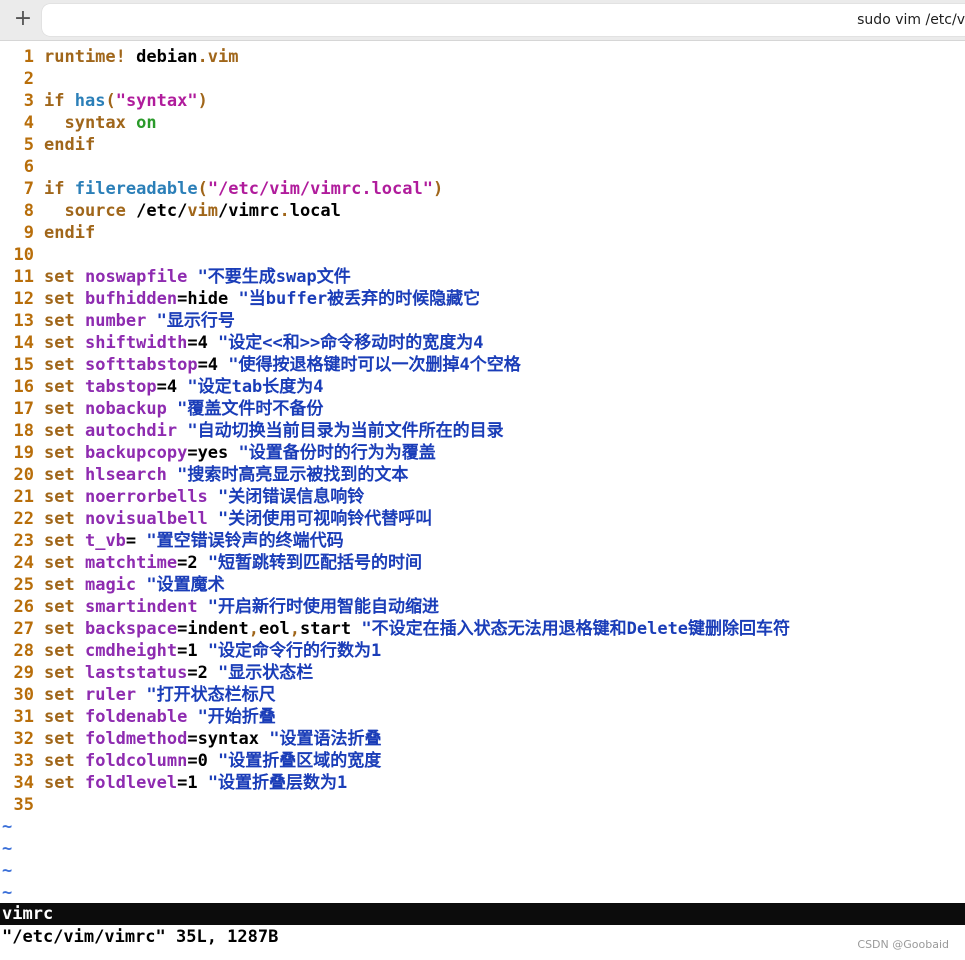 The width and height of the screenshot is (965, 960). What do you see at coordinates (70, 233) in the screenshot?
I see `code-token: endif` at bounding box center [70, 233].